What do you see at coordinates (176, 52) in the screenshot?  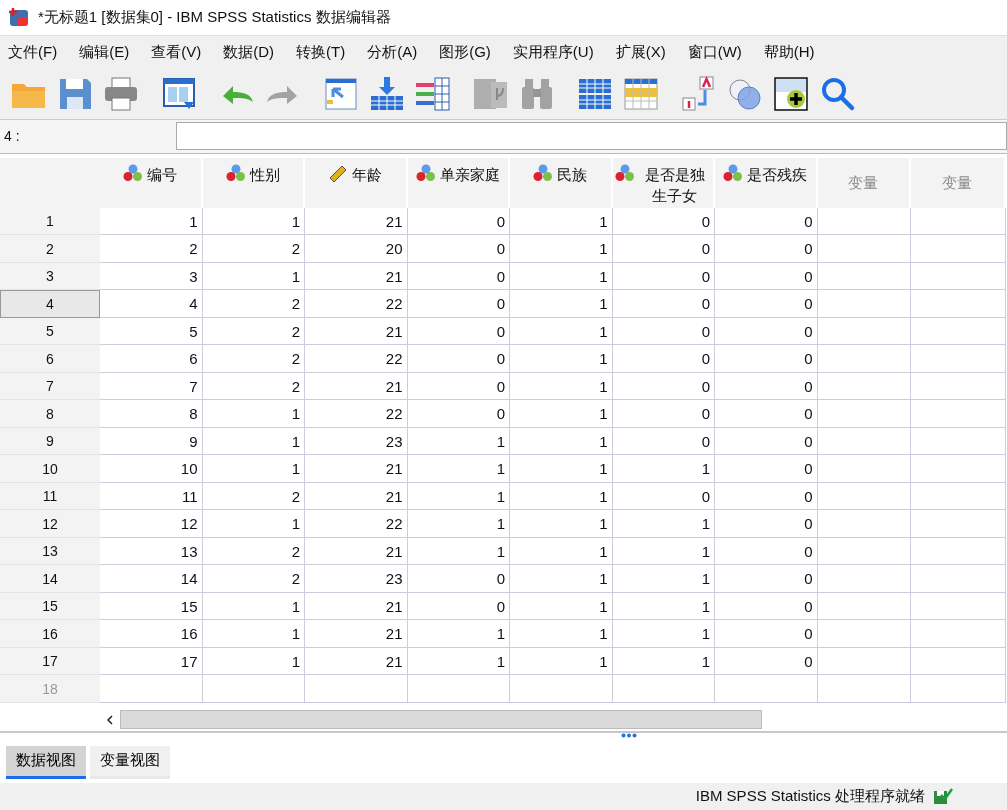 I see `menu-item: 查看(V)` at bounding box center [176, 52].